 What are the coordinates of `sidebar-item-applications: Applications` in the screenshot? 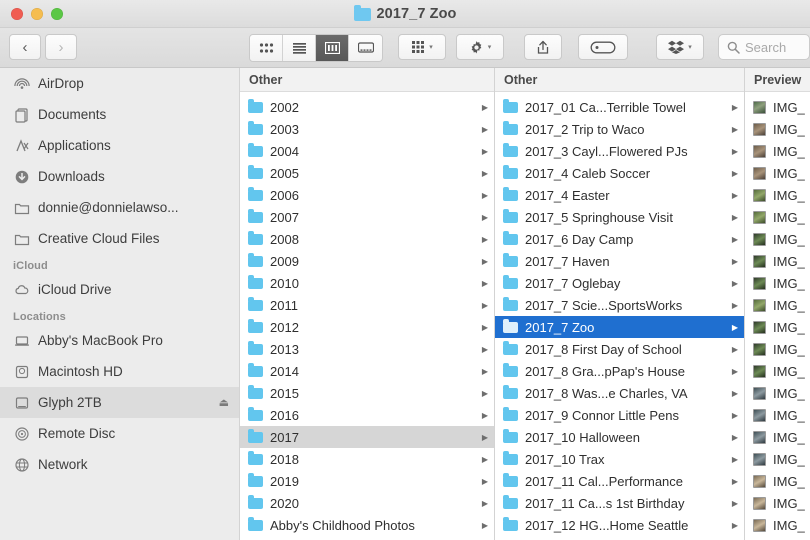 It's located at (119, 145).